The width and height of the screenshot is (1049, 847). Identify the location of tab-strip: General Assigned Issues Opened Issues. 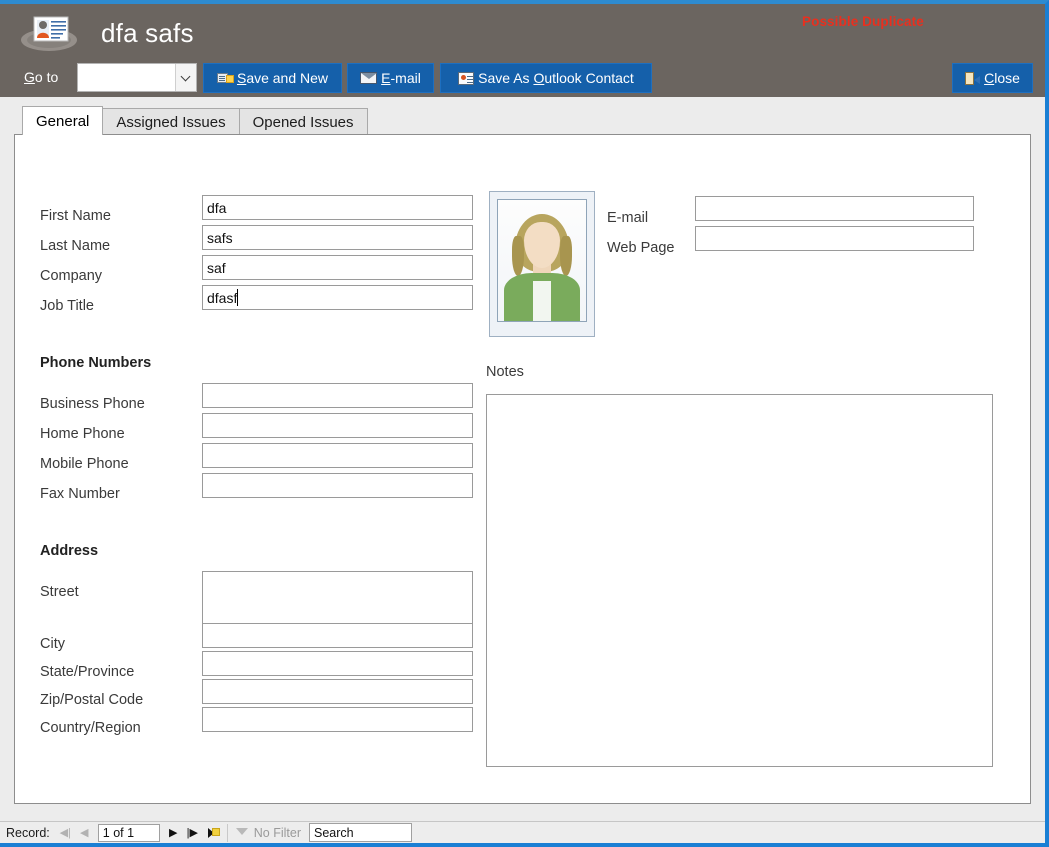
(526, 120).